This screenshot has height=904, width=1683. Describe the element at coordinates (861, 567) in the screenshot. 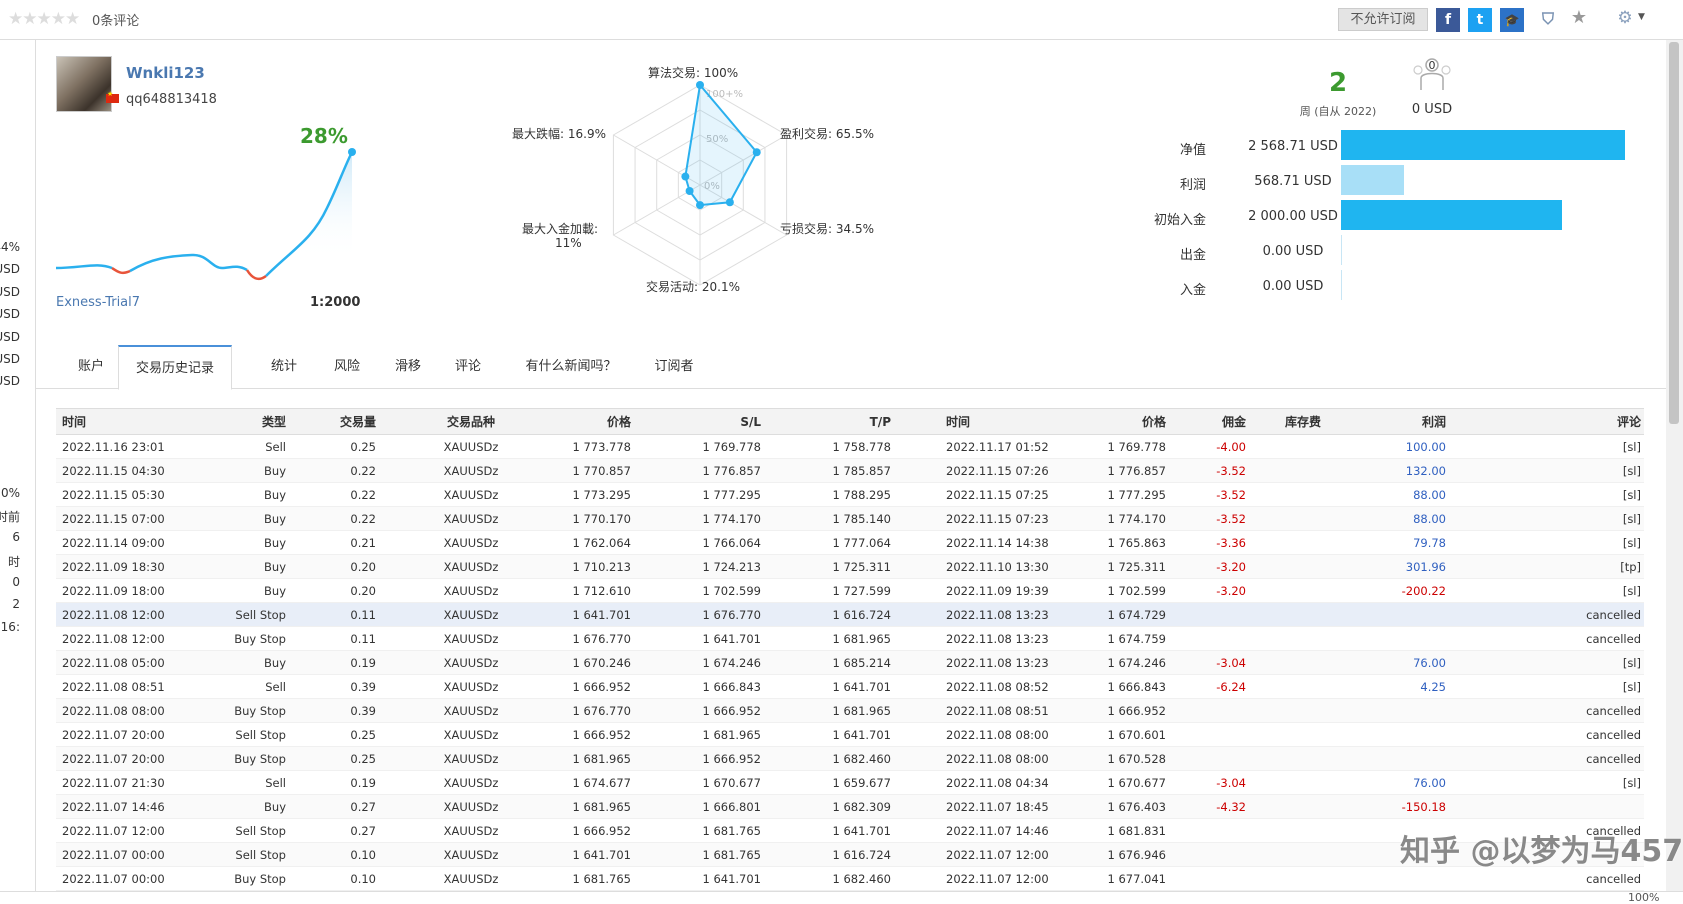

I see `table-cell: 1 725.311` at that location.